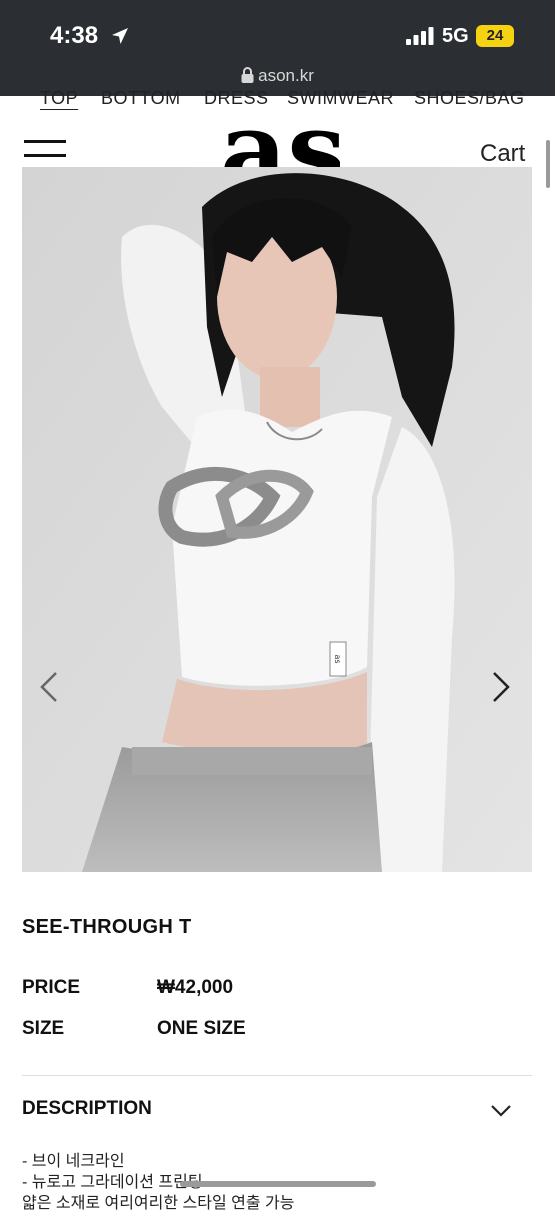 Image resolution: width=555 pixels, height=1213 pixels. I want to click on description-line: 얇은 소재로 여리여리한 스타일 연출 가능, so click(158, 1203).